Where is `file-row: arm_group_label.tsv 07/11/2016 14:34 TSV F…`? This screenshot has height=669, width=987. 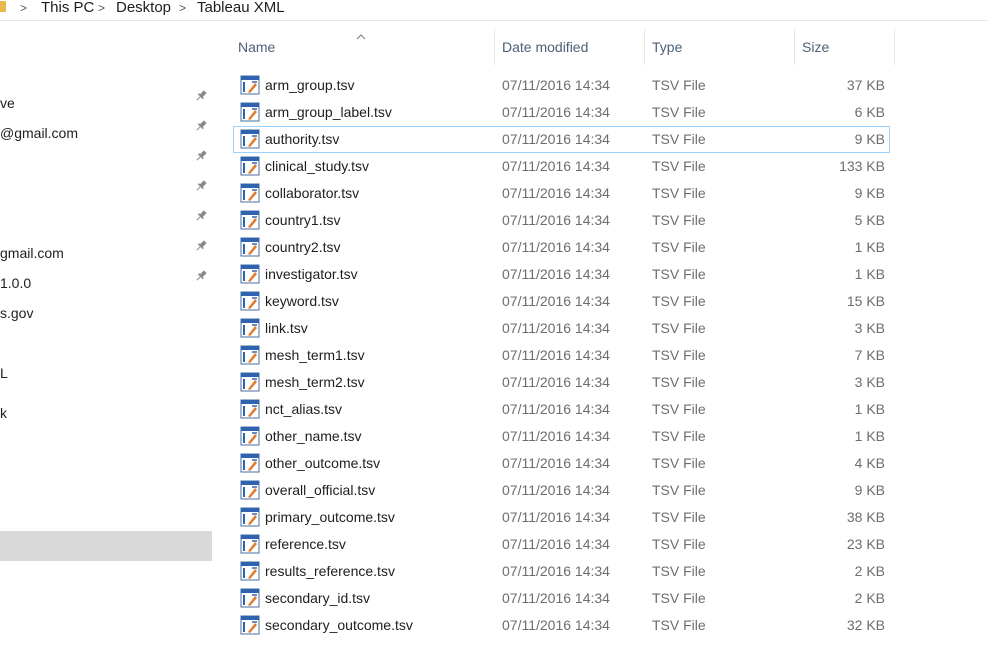 file-row: arm_group_label.tsv 07/11/2016 14:34 TSV F… is located at coordinates (561, 112).